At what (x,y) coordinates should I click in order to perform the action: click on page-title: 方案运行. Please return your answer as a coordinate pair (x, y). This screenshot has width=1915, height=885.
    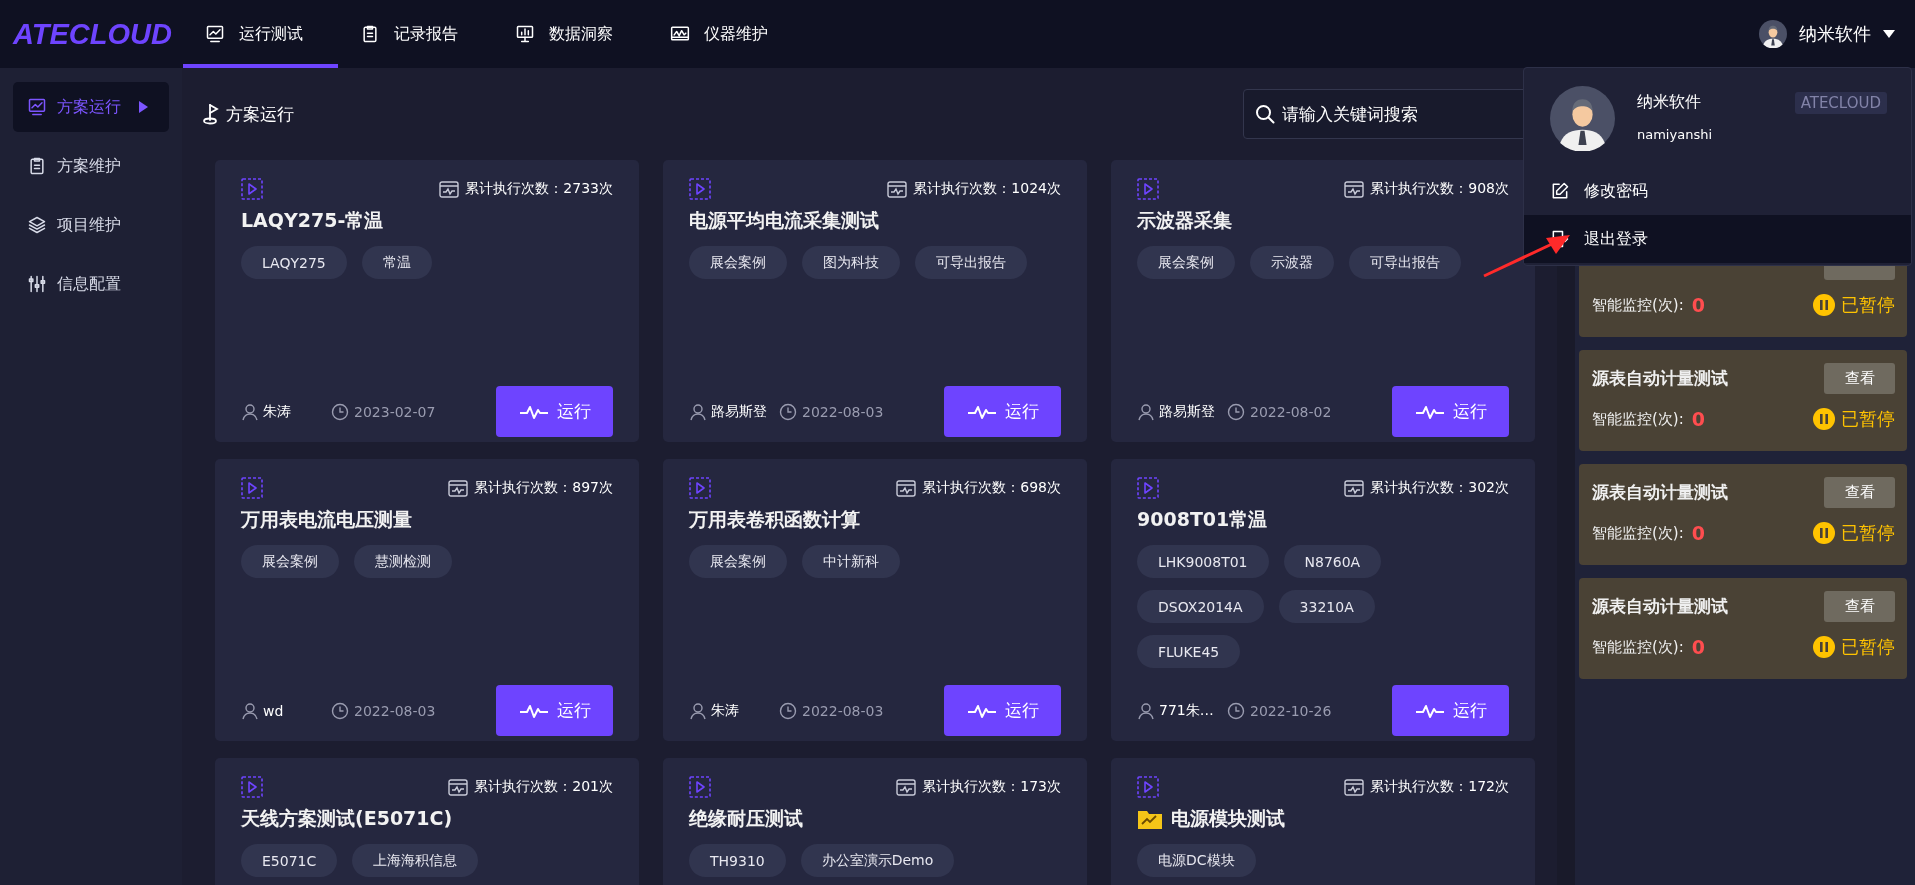
    Looking at the image, I should click on (260, 114).